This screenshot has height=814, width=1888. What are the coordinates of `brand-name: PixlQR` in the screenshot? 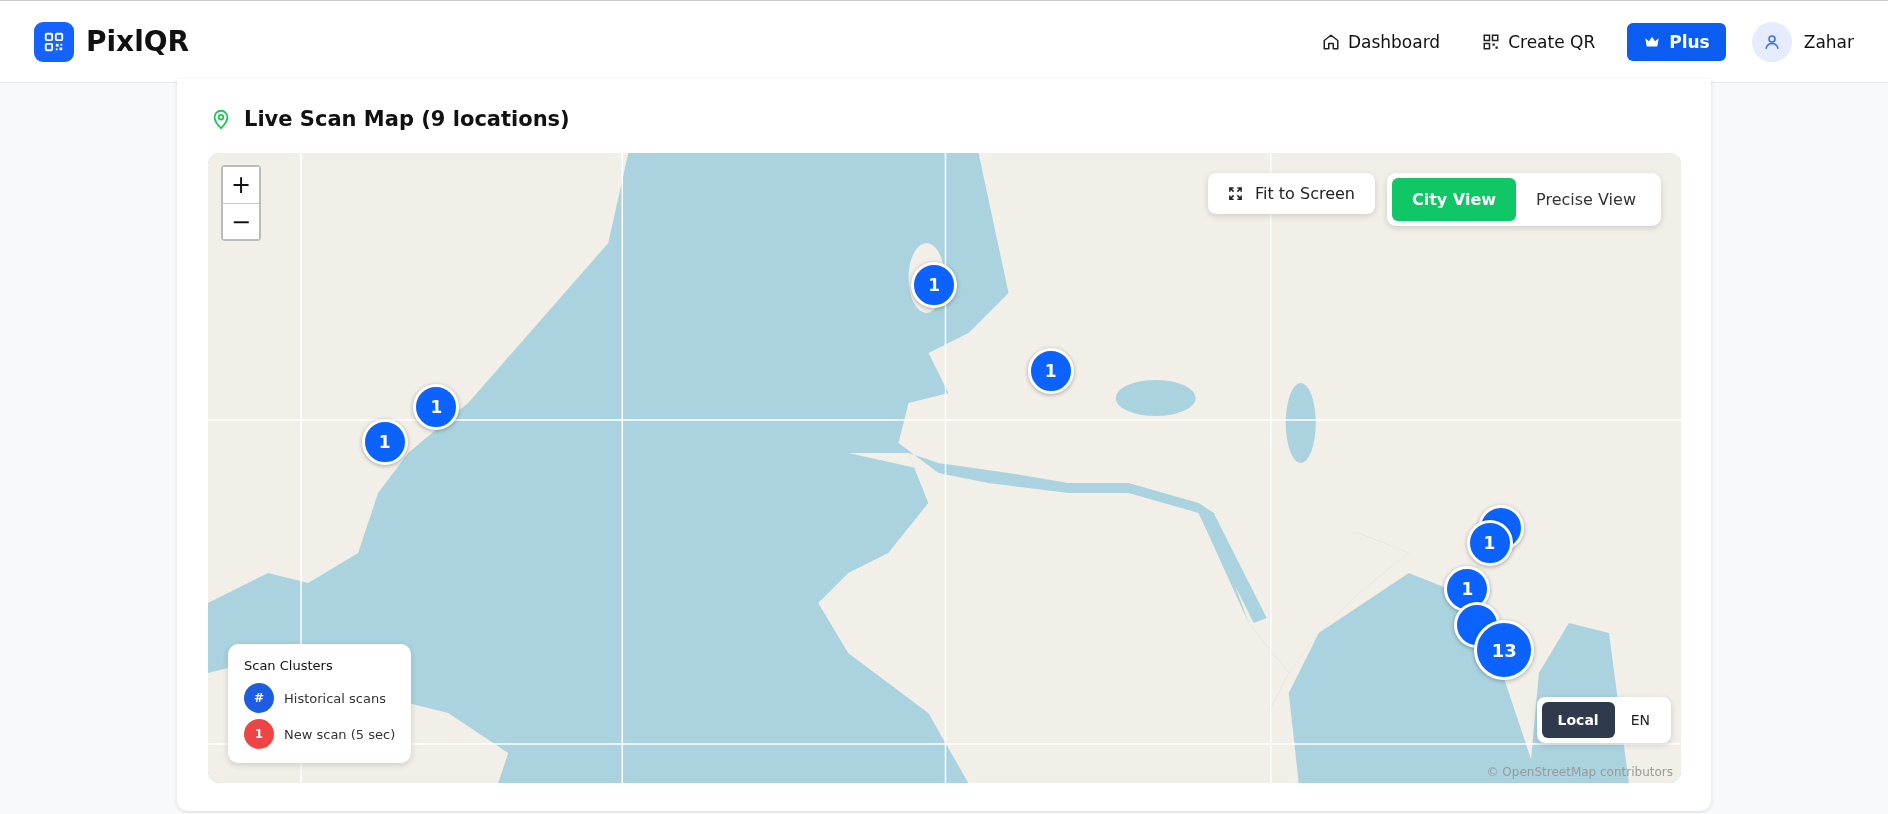 It's located at (138, 41).